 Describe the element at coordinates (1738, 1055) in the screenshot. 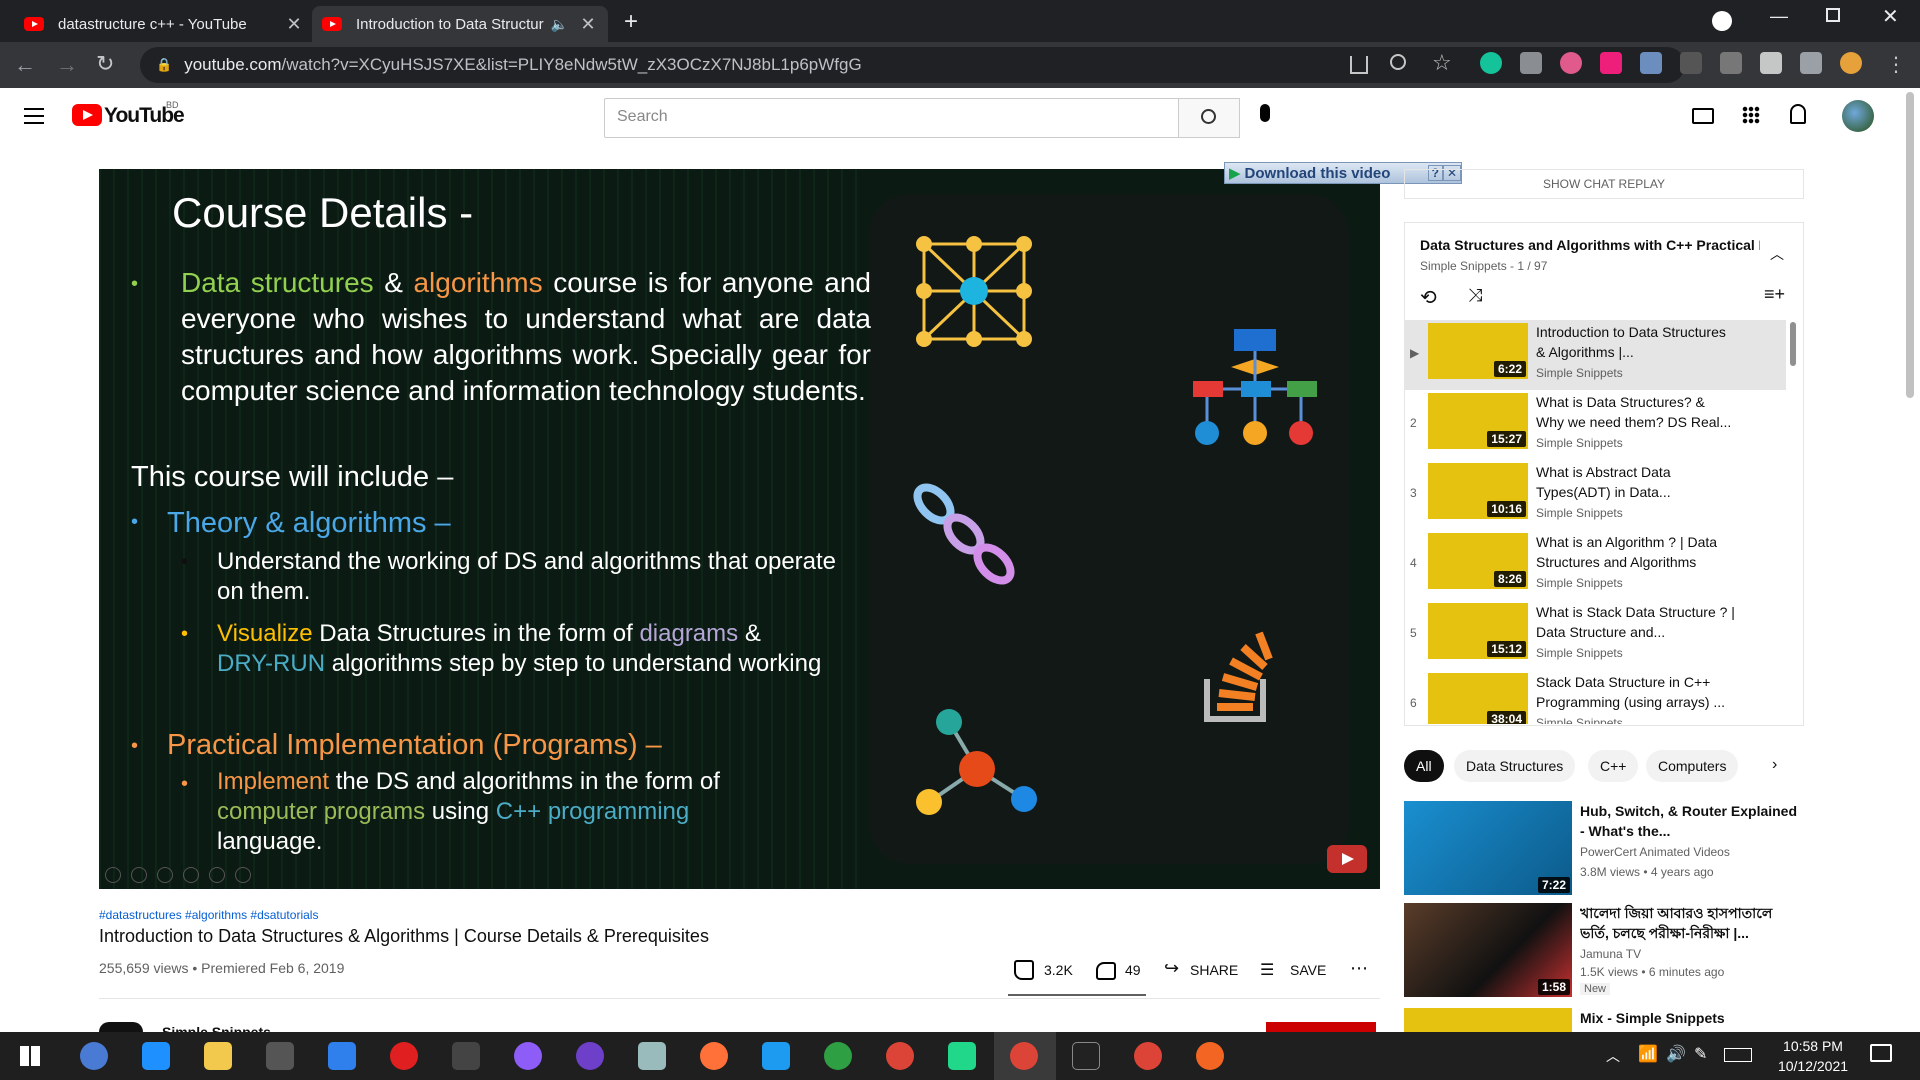

I see `keyboard-icon` at that location.